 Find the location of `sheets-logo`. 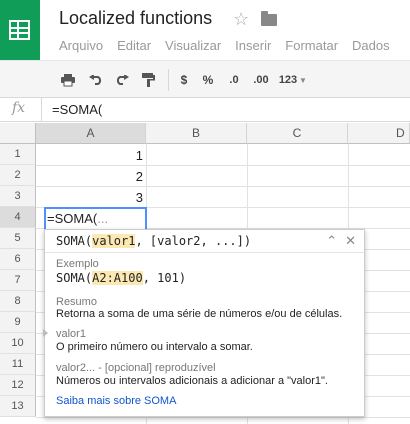

sheets-logo is located at coordinates (20, 30).